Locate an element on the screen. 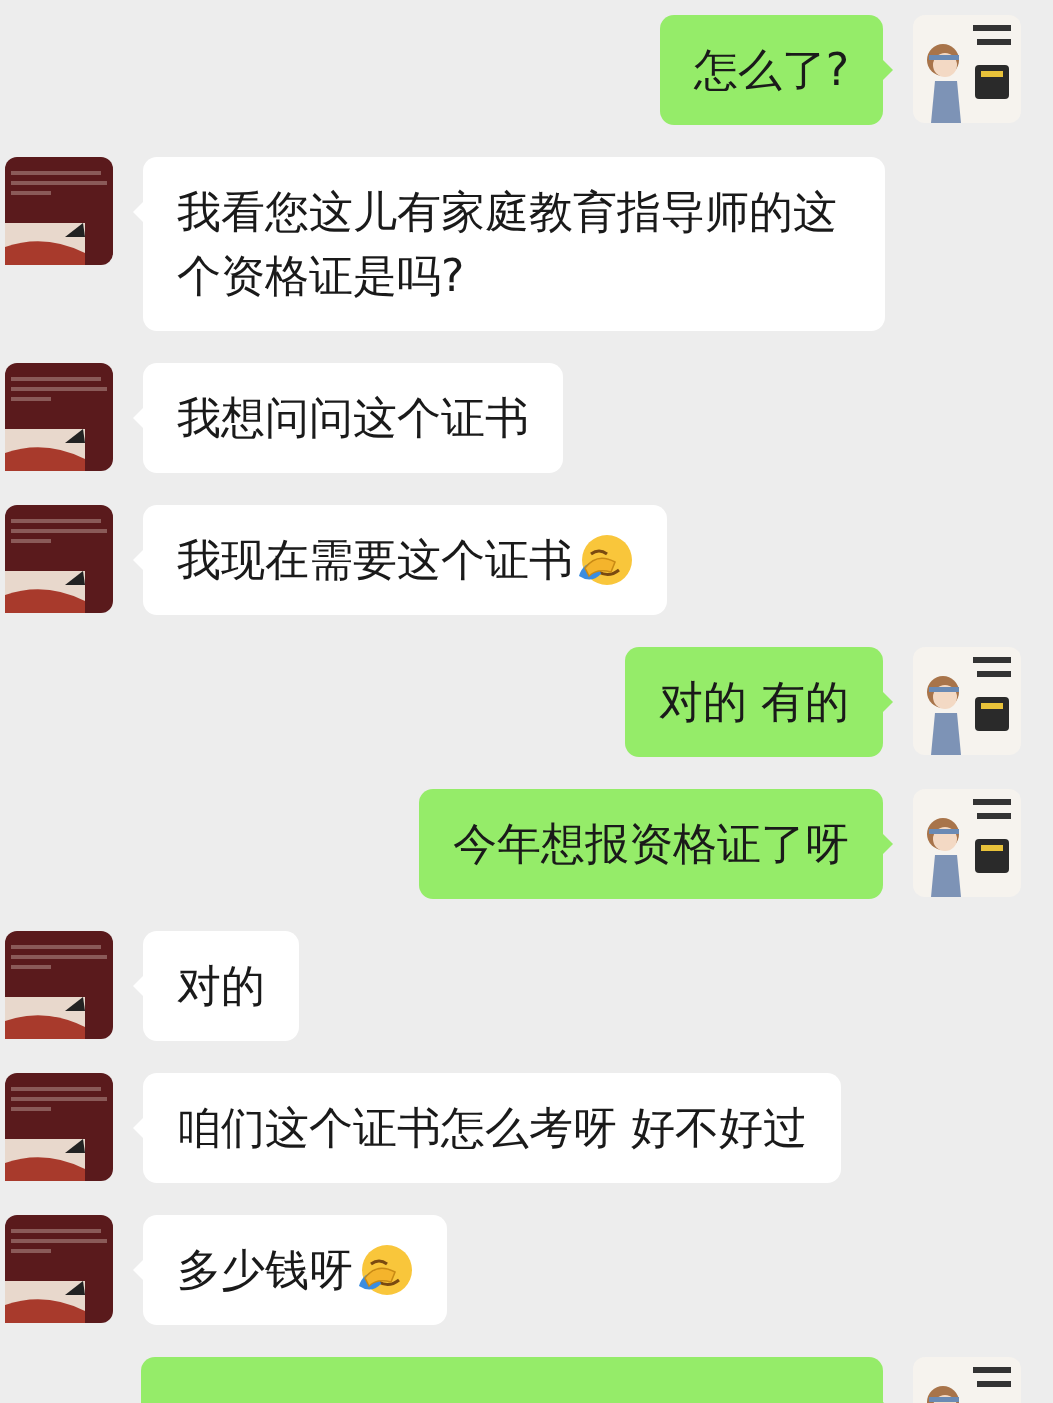  message-text: 咱们这个证书怎么考呀 好不好过 is located at coordinates (492, 1128).